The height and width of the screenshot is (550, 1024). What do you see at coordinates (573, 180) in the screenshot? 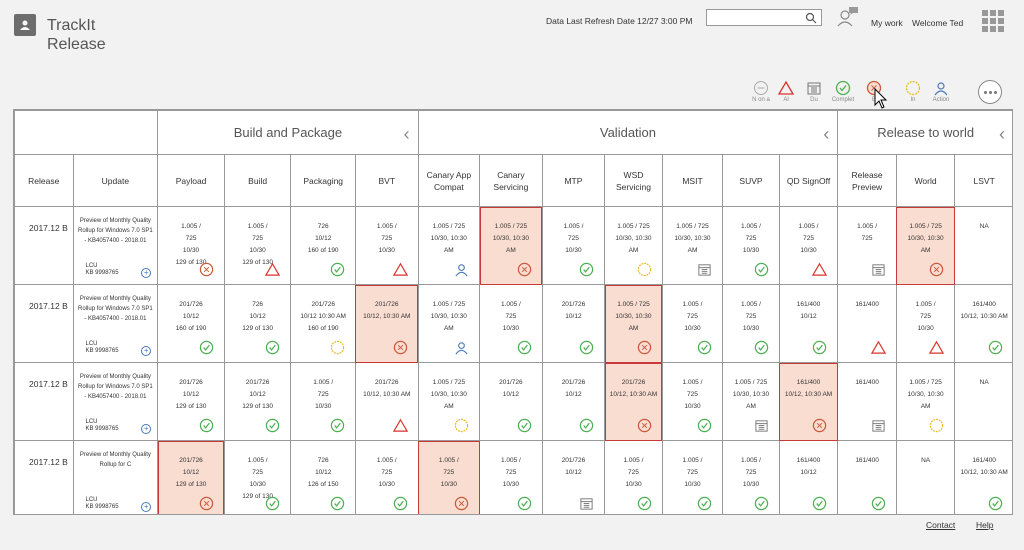
I see `column-header-mtp: MTP` at bounding box center [573, 180].